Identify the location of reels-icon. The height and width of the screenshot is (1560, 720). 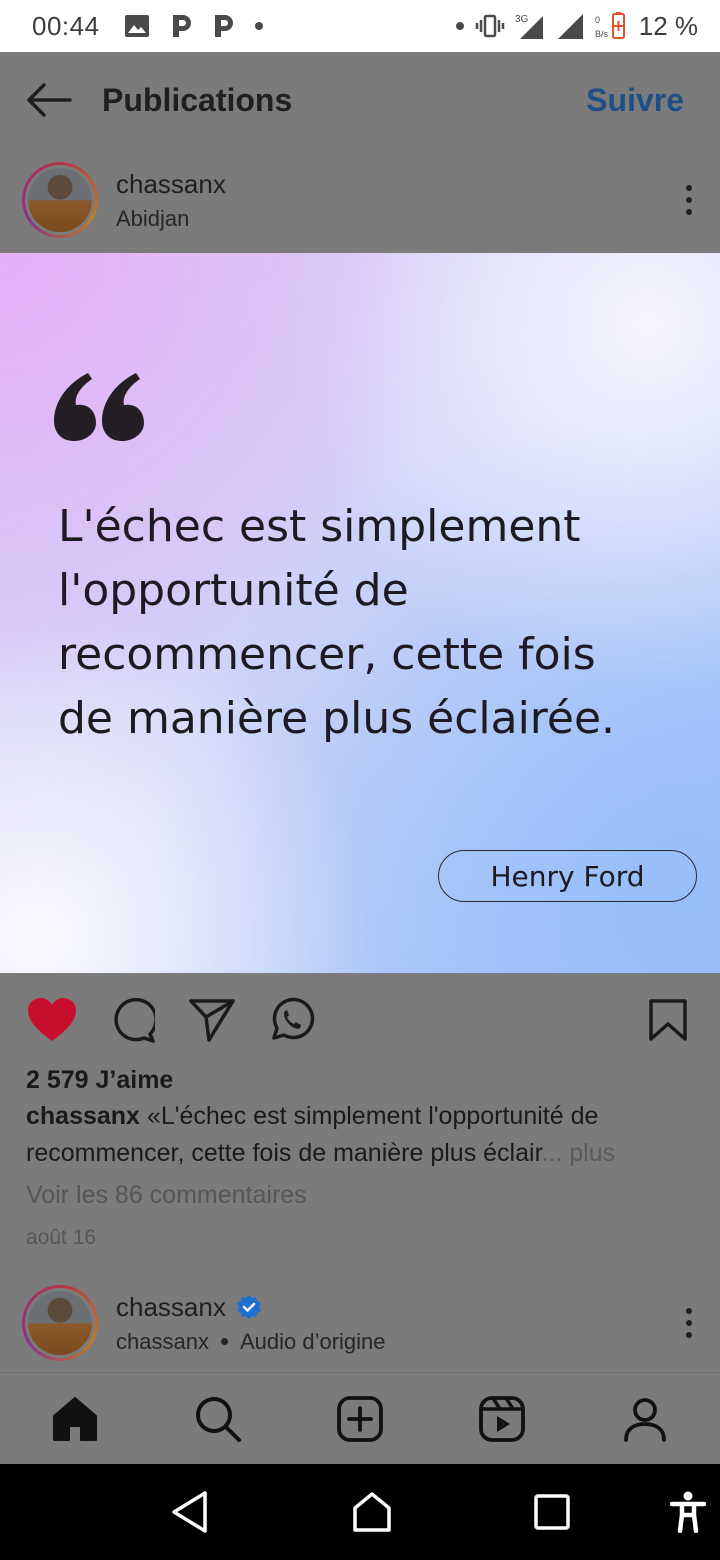
(502, 1418).